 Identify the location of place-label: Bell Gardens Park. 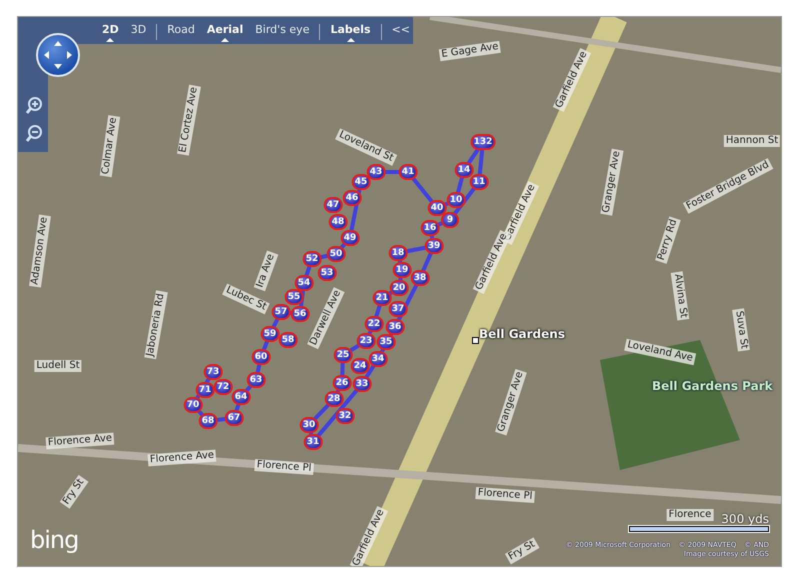
(712, 386).